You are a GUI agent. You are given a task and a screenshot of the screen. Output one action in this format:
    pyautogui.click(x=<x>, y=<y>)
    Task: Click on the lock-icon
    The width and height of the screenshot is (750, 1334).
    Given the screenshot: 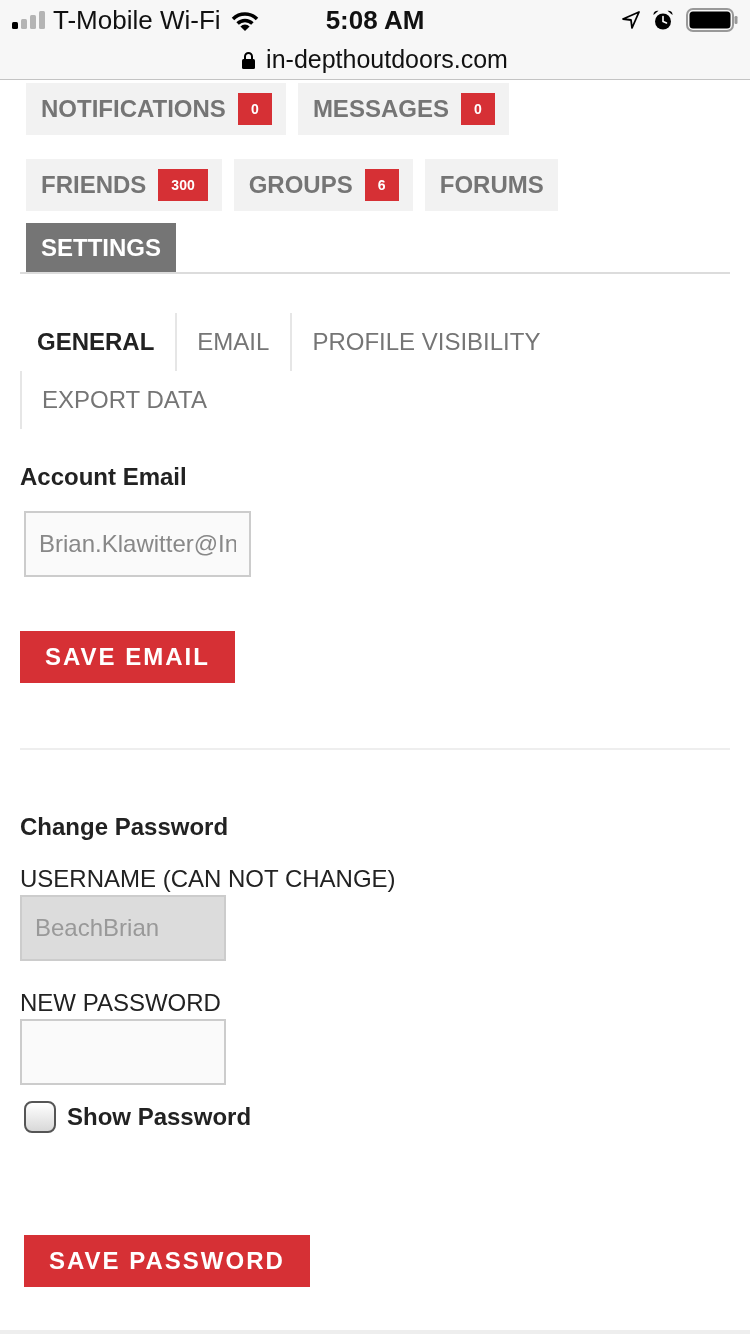 What is the action you would take?
    pyautogui.click(x=249, y=59)
    